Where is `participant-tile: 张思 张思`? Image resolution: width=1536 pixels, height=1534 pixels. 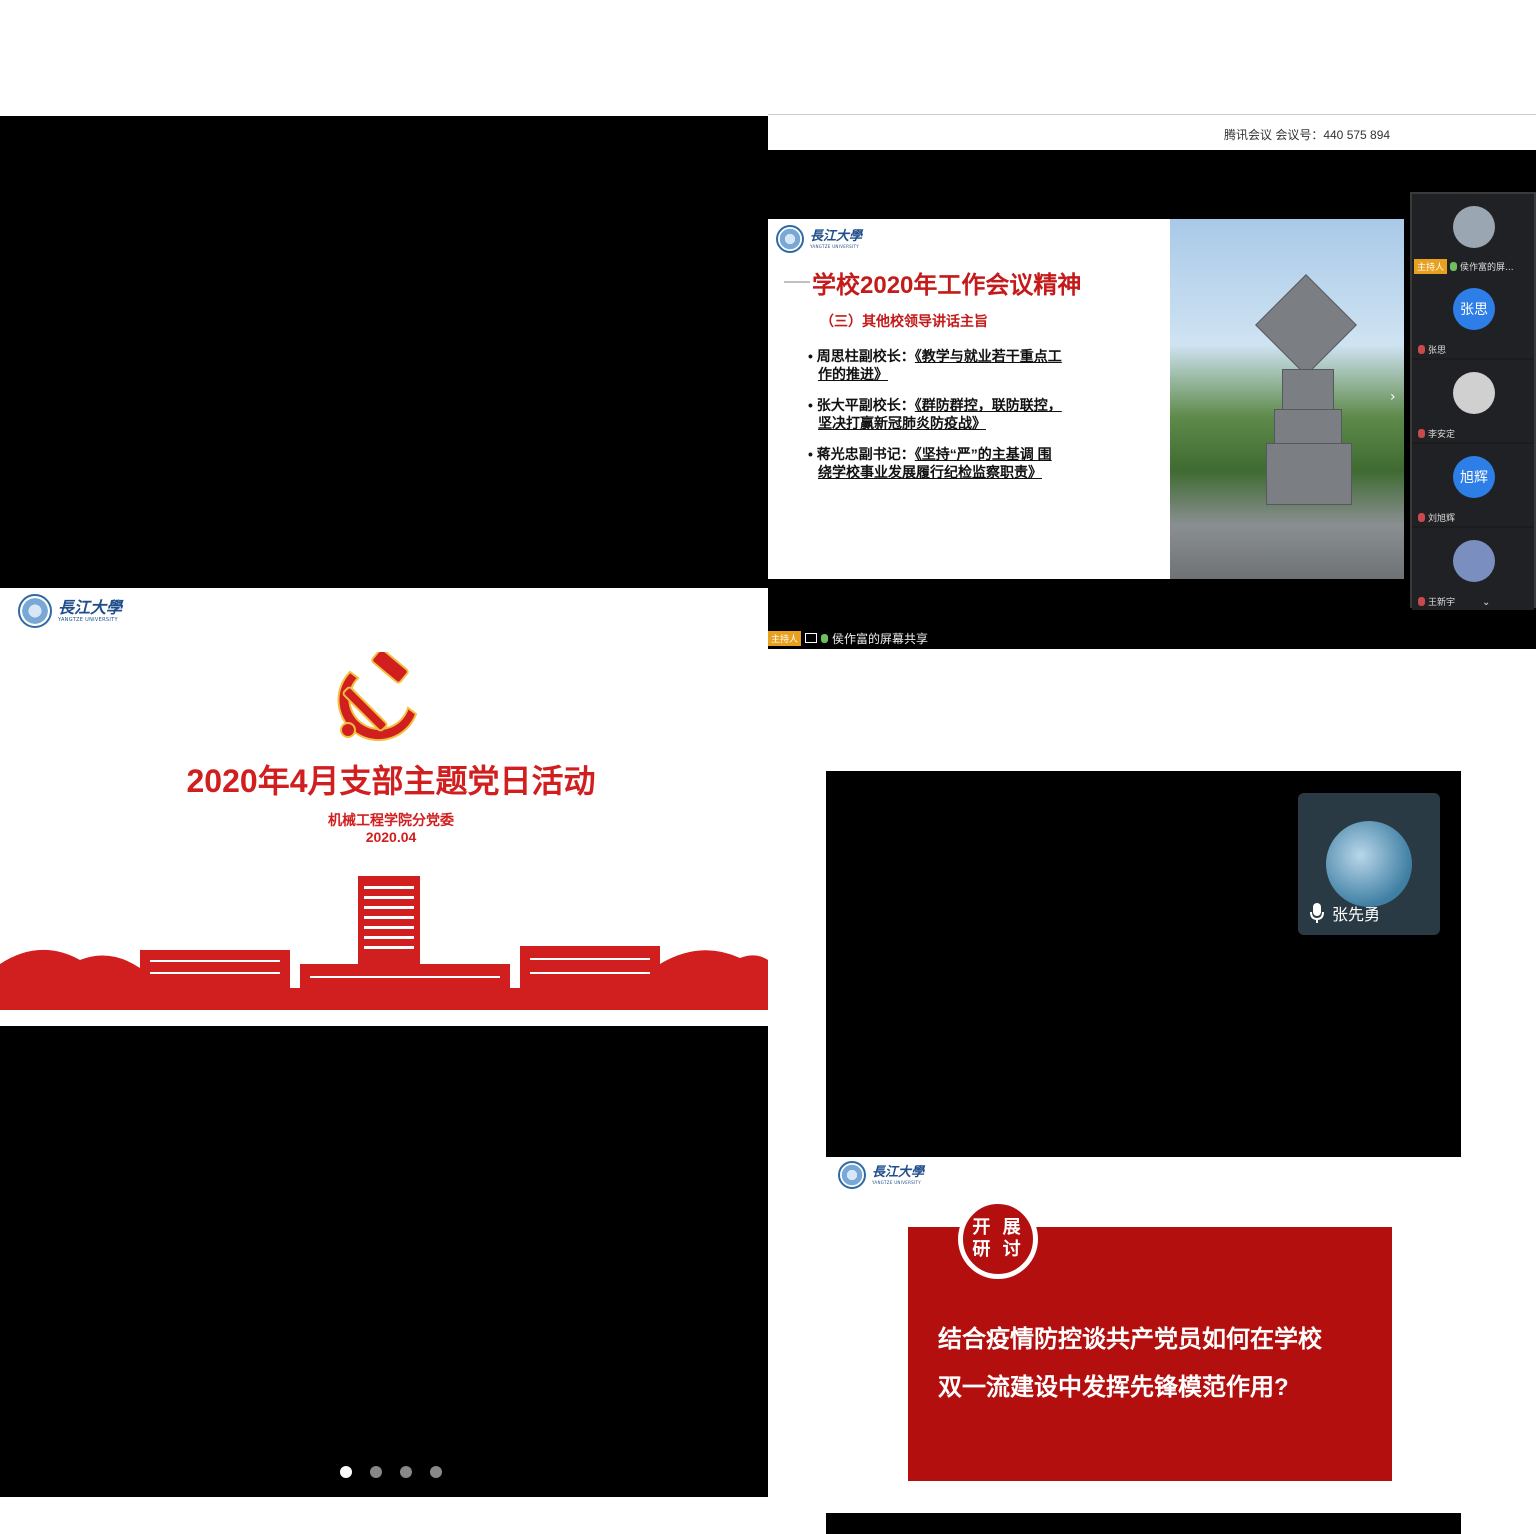 participant-tile: 张思 张思 is located at coordinates (1473, 317).